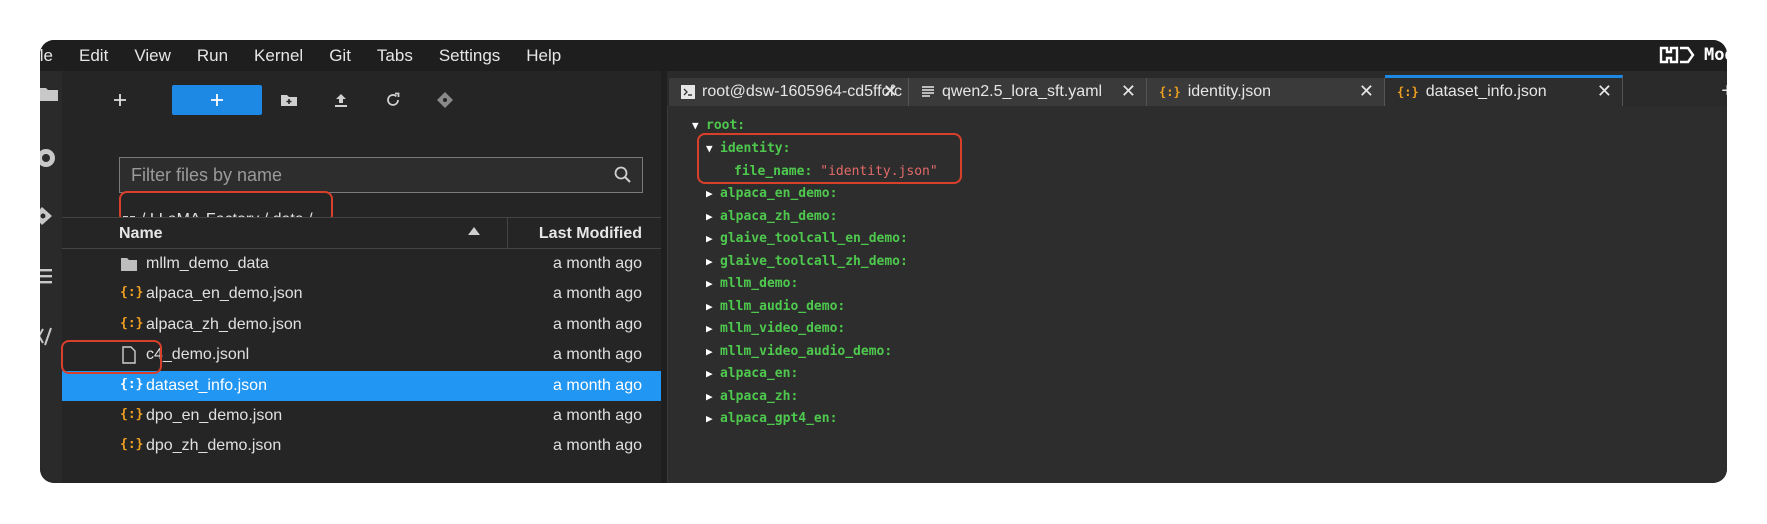 This screenshot has width=1767, height=524. Describe the element at coordinates (622, 174) in the screenshot. I see `search-icon` at that location.